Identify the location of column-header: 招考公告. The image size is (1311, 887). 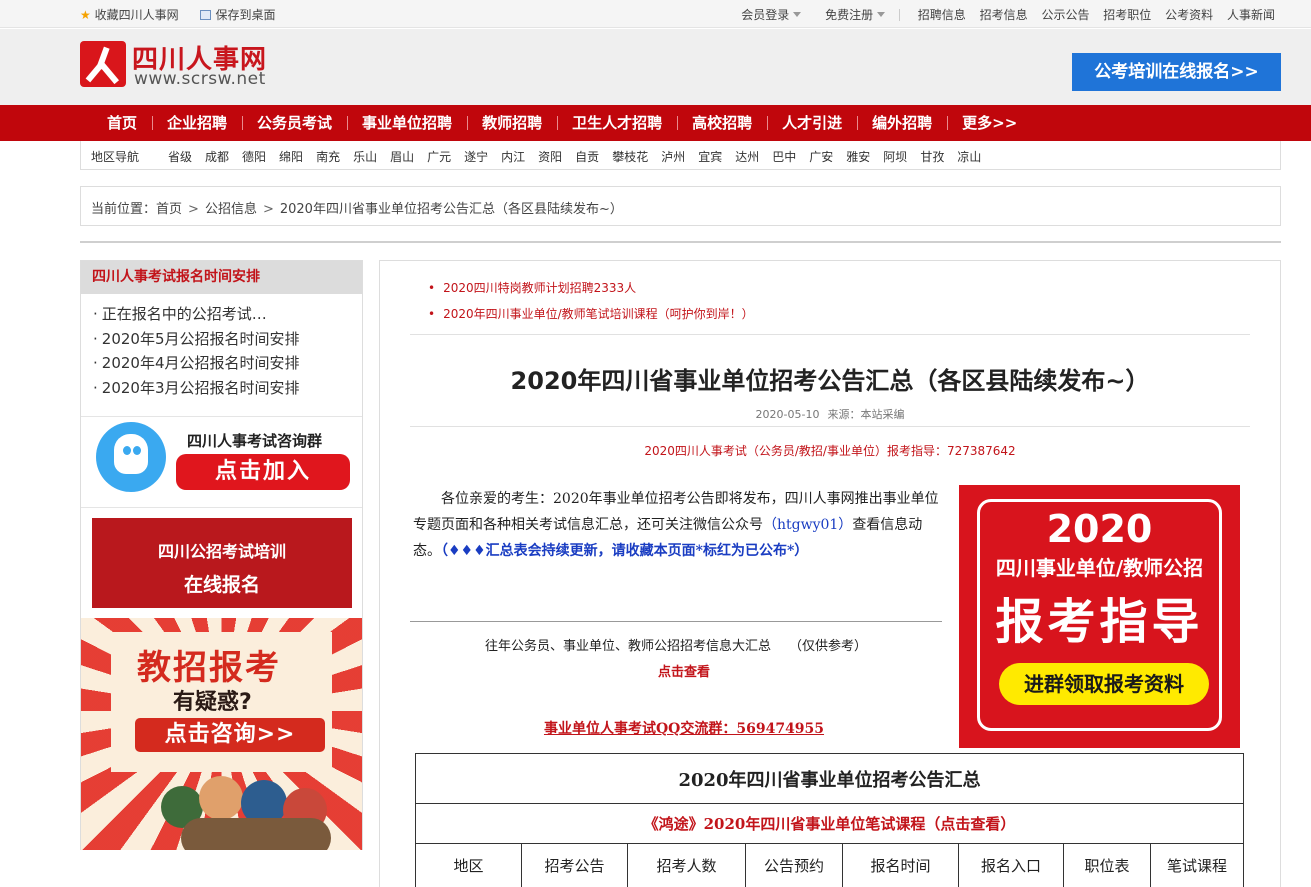
(574, 865).